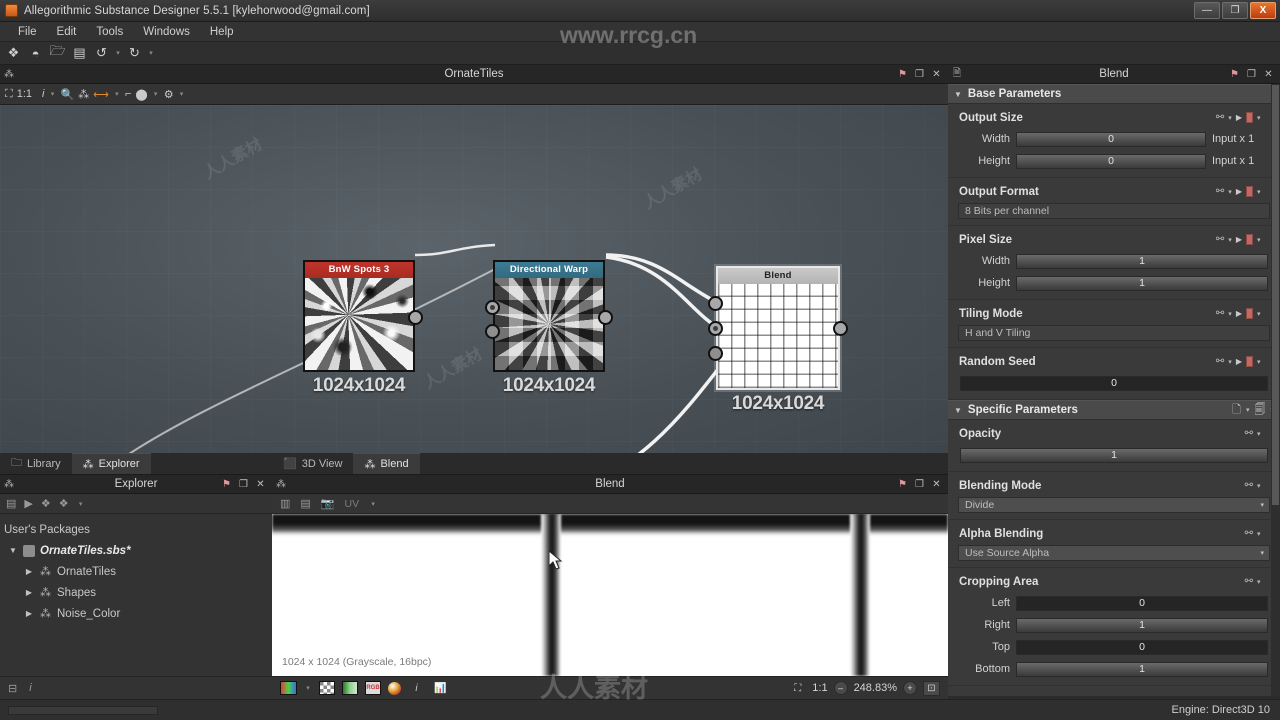  What do you see at coordinates (128, 94) in the screenshot?
I see `elbow-link-icon: ⌐` at bounding box center [128, 94].